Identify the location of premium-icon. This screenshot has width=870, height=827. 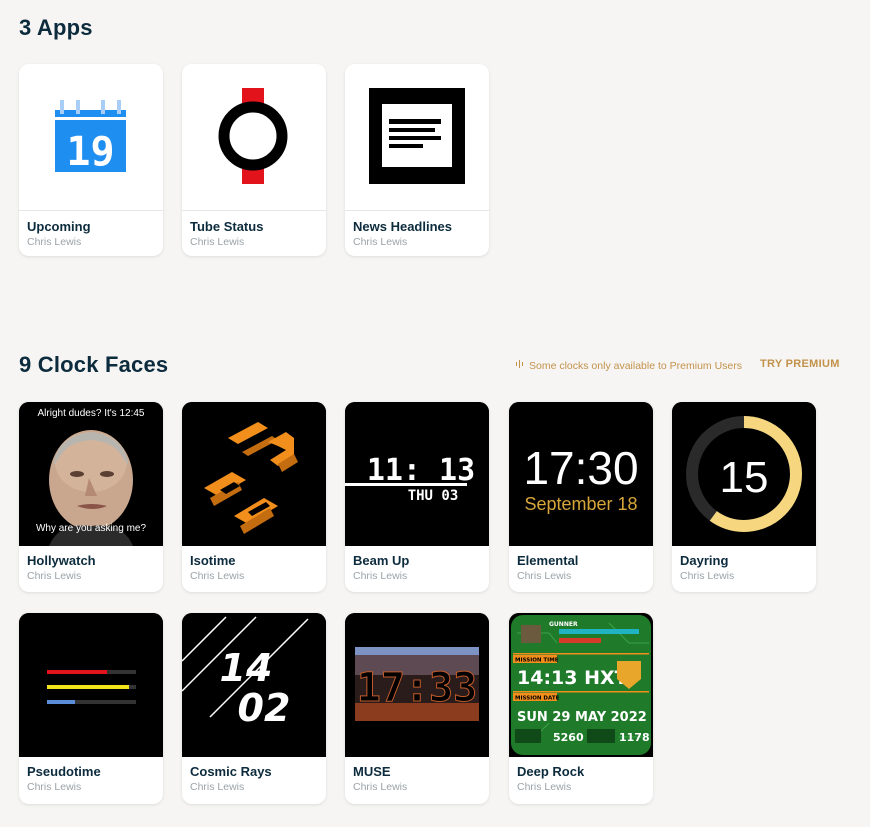
(520, 364).